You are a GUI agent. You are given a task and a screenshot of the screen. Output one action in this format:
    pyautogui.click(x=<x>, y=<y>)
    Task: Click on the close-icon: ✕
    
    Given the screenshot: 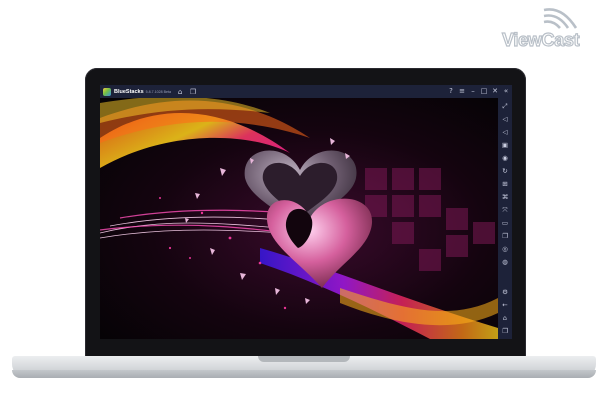 What is the action you would take?
    pyautogui.click(x=495, y=91)
    